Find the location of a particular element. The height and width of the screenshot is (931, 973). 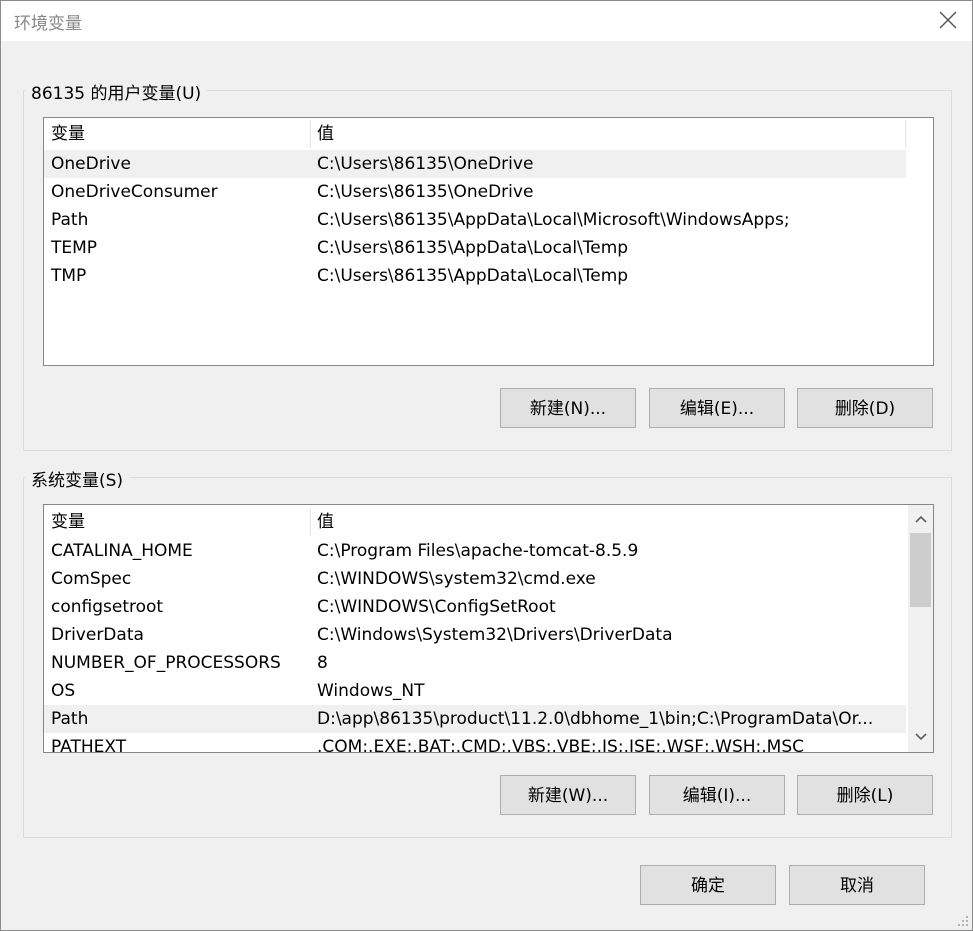

variable-name: configsetroot is located at coordinates (107, 607).